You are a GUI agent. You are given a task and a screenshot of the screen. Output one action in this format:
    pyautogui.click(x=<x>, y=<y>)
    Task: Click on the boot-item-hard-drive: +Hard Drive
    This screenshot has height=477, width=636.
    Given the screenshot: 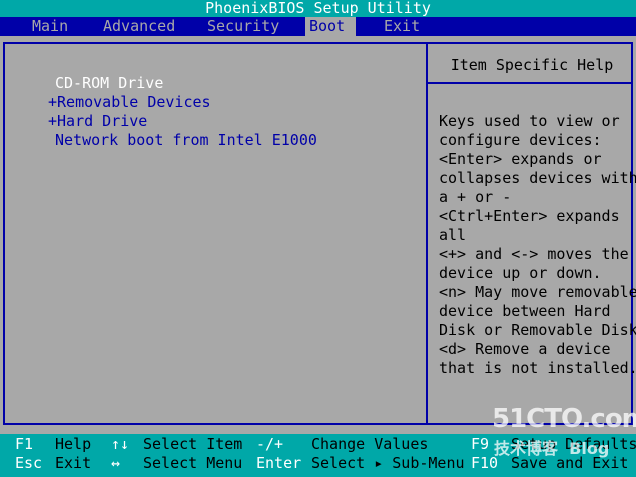 What is the action you would take?
    pyautogui.click(x=97, y=121)
    